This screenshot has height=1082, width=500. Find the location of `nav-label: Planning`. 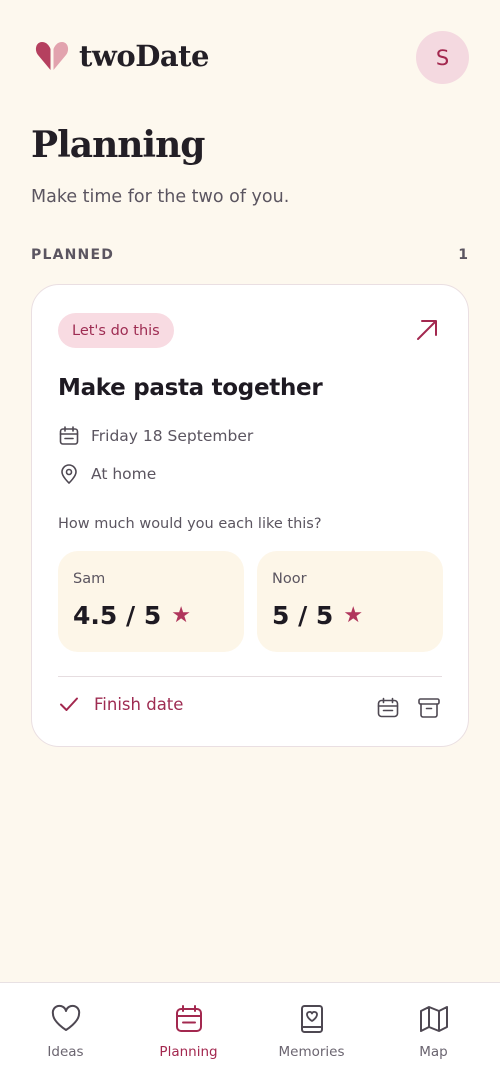

nav-label: Planning is located at coordinates (188, 1052).